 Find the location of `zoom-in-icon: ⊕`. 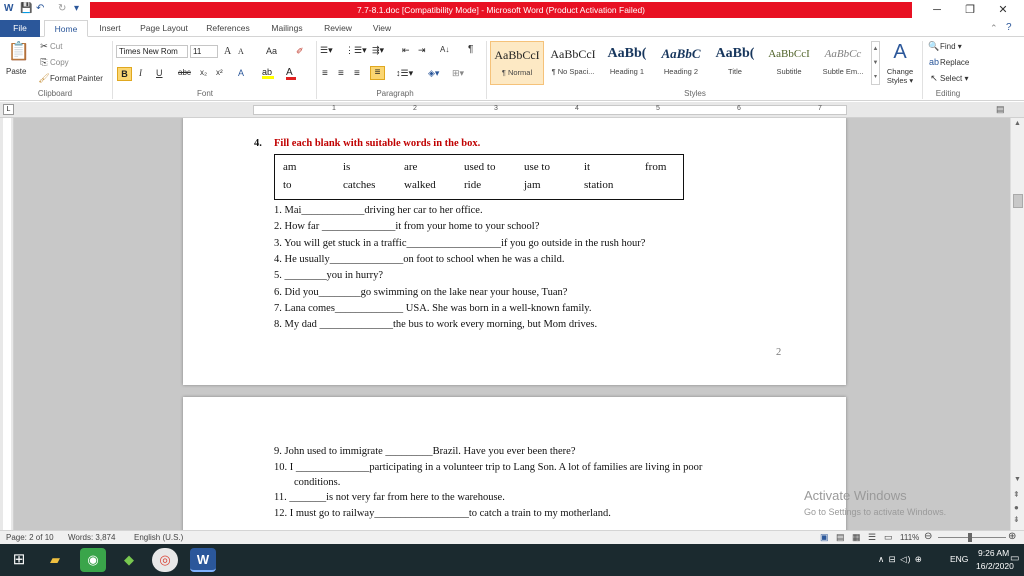

zoom-in-icon: ⊕ is located at coordinates (1012, 536).